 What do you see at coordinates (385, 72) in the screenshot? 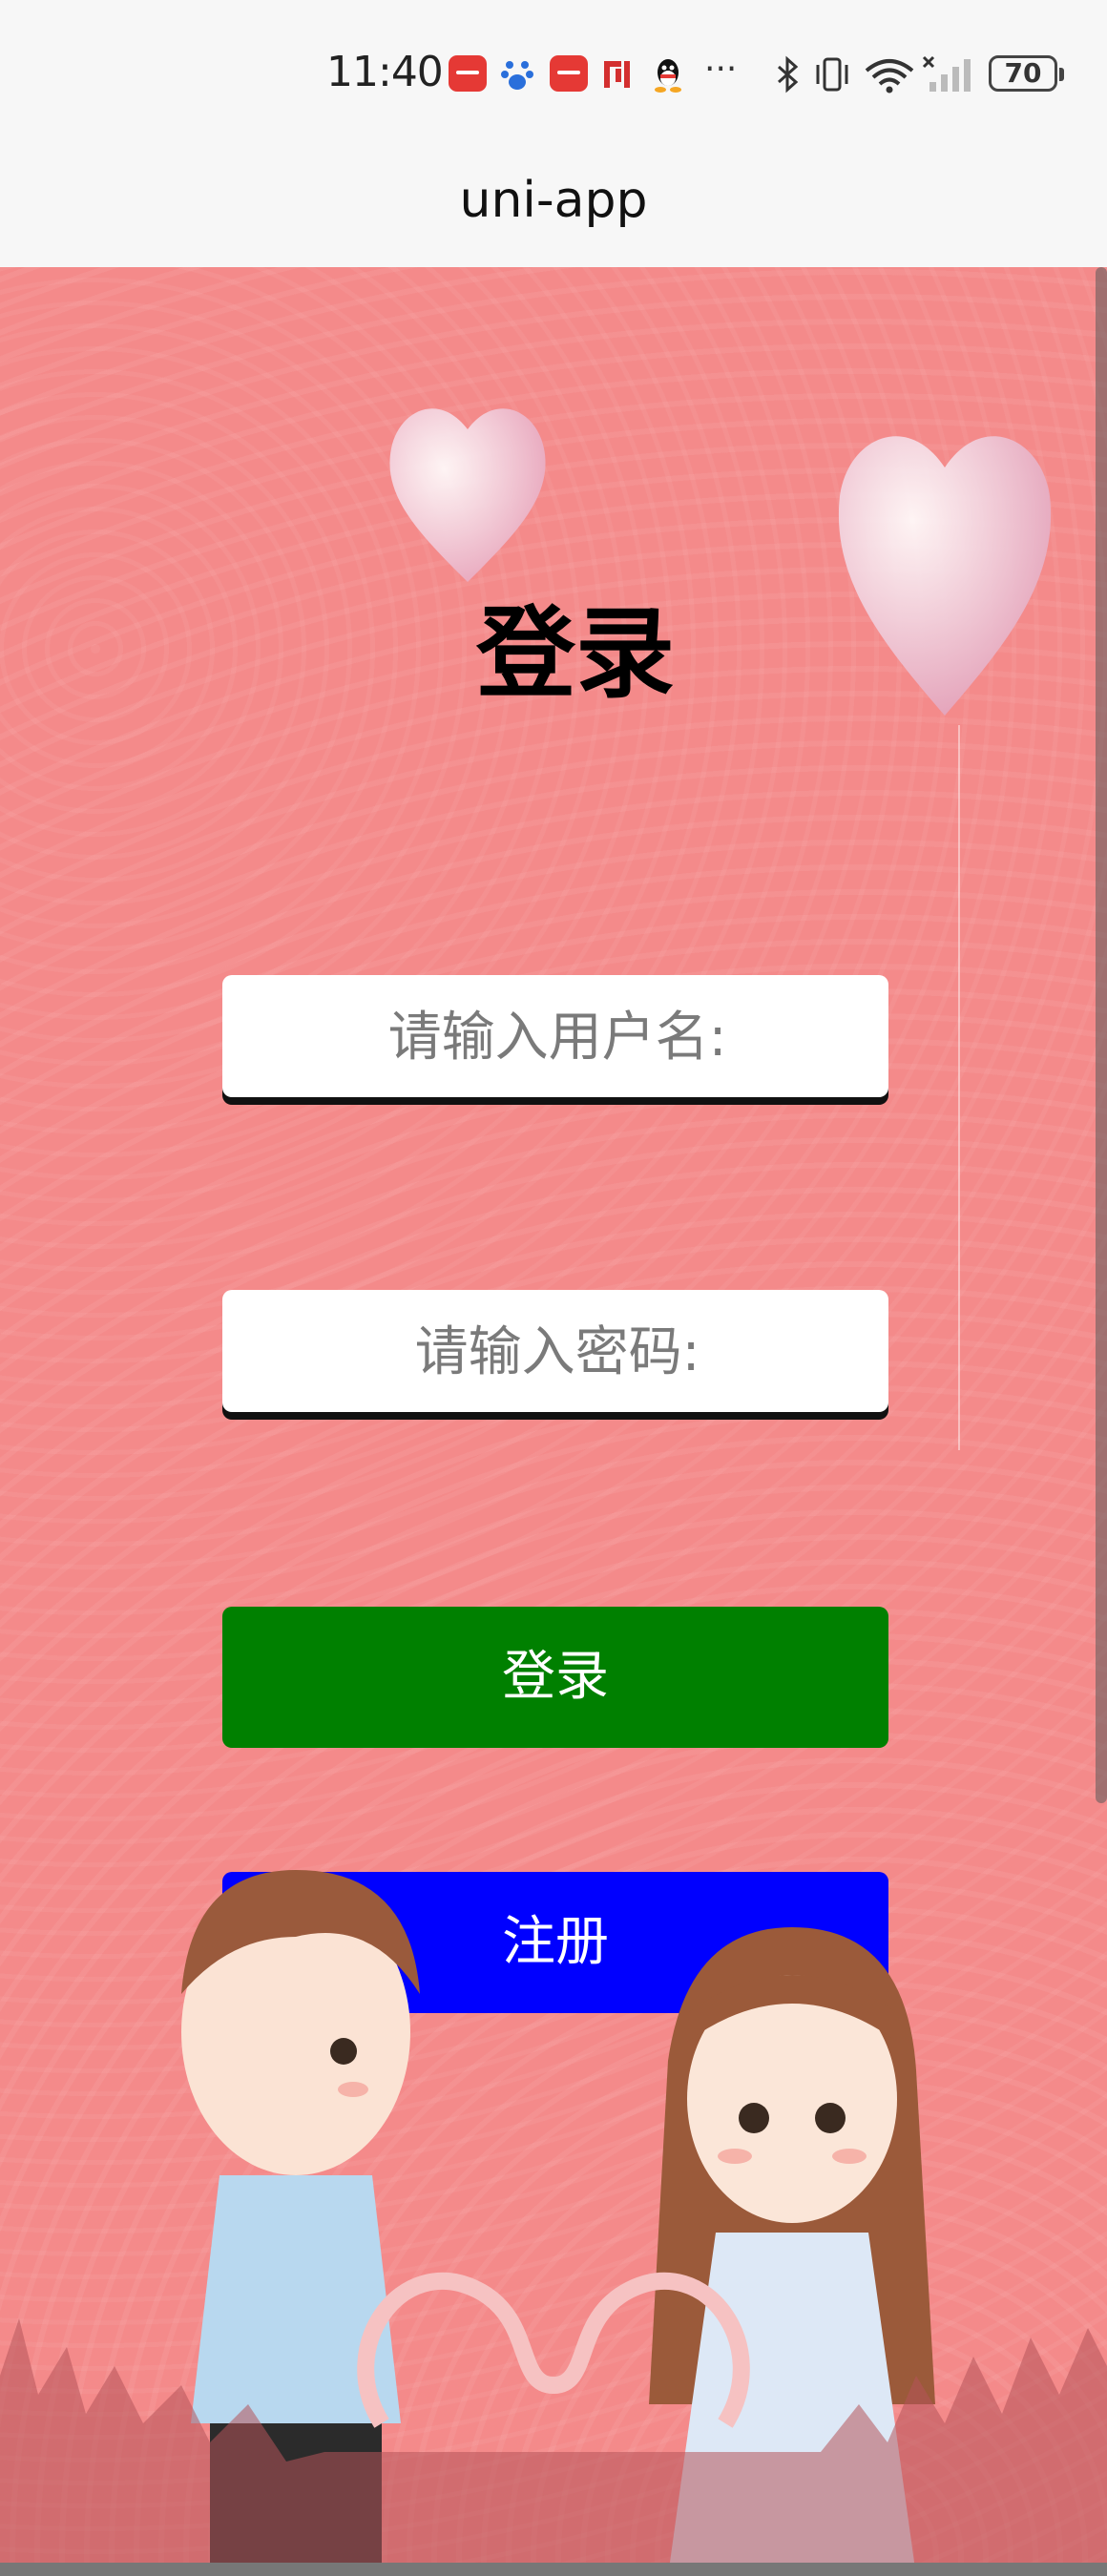
I see `status-time: 11:40` at bounding box center [385, 72].